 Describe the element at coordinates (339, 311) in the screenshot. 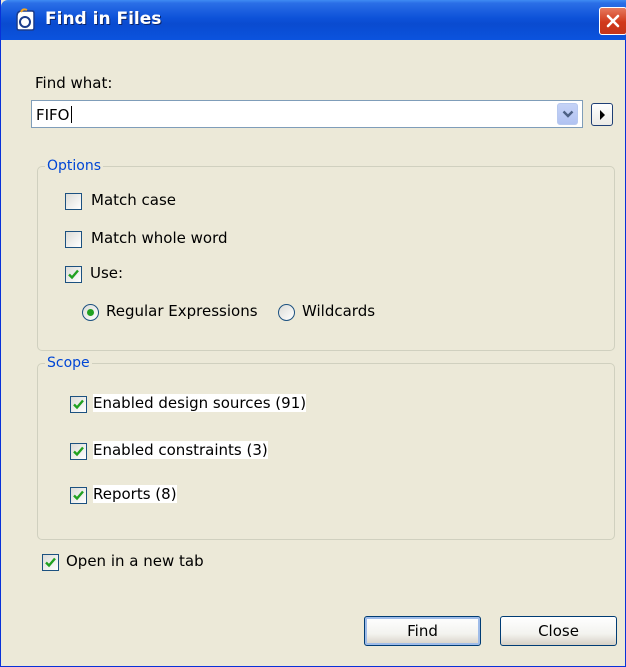

I see `wildcards-label: Wildcards` at that location.